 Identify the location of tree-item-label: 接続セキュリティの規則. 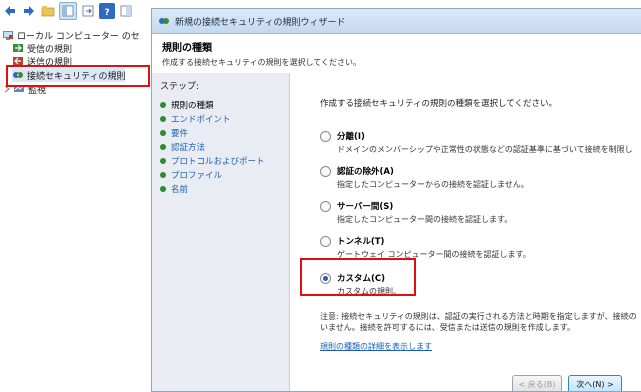
(76, 76).